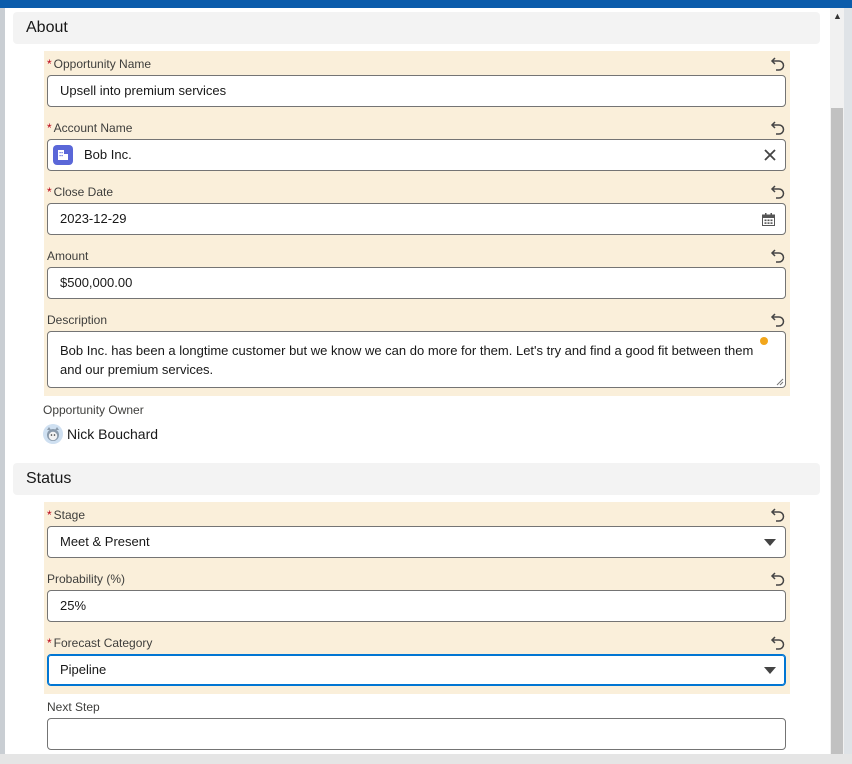 This screenshot has width=852, height=764. What do you see at coordinates (93, 218) in the screenshot?
I see `close-date-value: 2023-12-29` at bounding box center [93, 218].